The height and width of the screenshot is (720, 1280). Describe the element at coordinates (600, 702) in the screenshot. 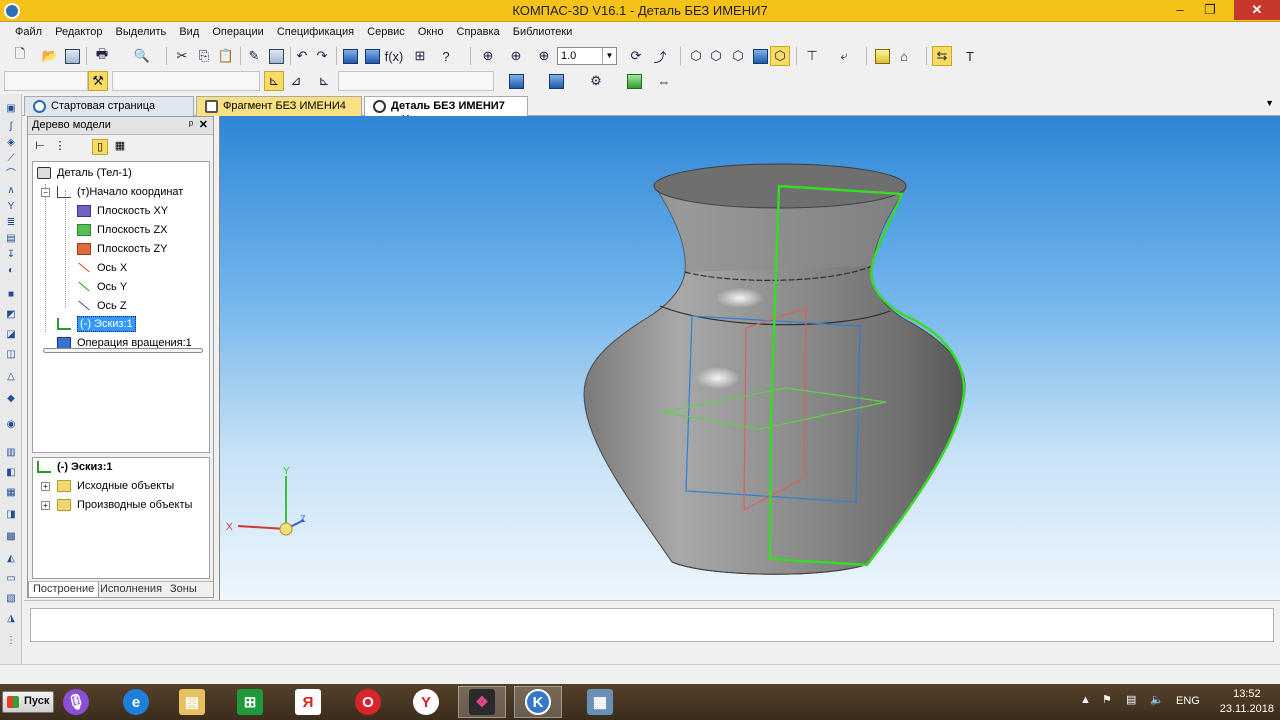

I see `app-icon: ▦` at that location.